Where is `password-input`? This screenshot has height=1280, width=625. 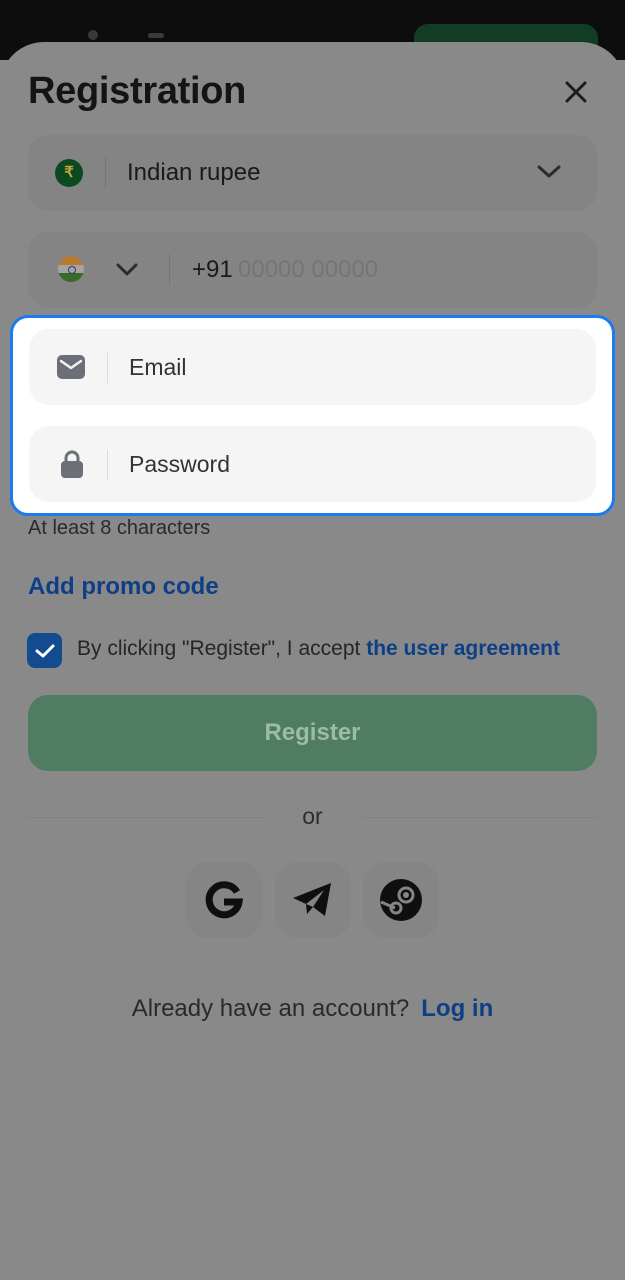
password-input is located at coordinates (349, 464).